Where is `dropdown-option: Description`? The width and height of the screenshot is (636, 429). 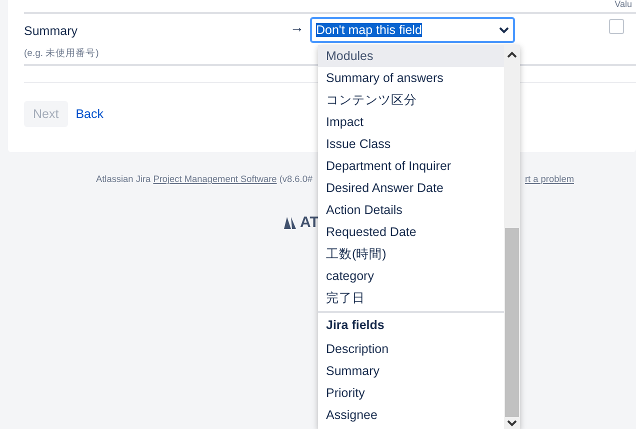
dropdown-option: Description is located at coordinates (411, 349).